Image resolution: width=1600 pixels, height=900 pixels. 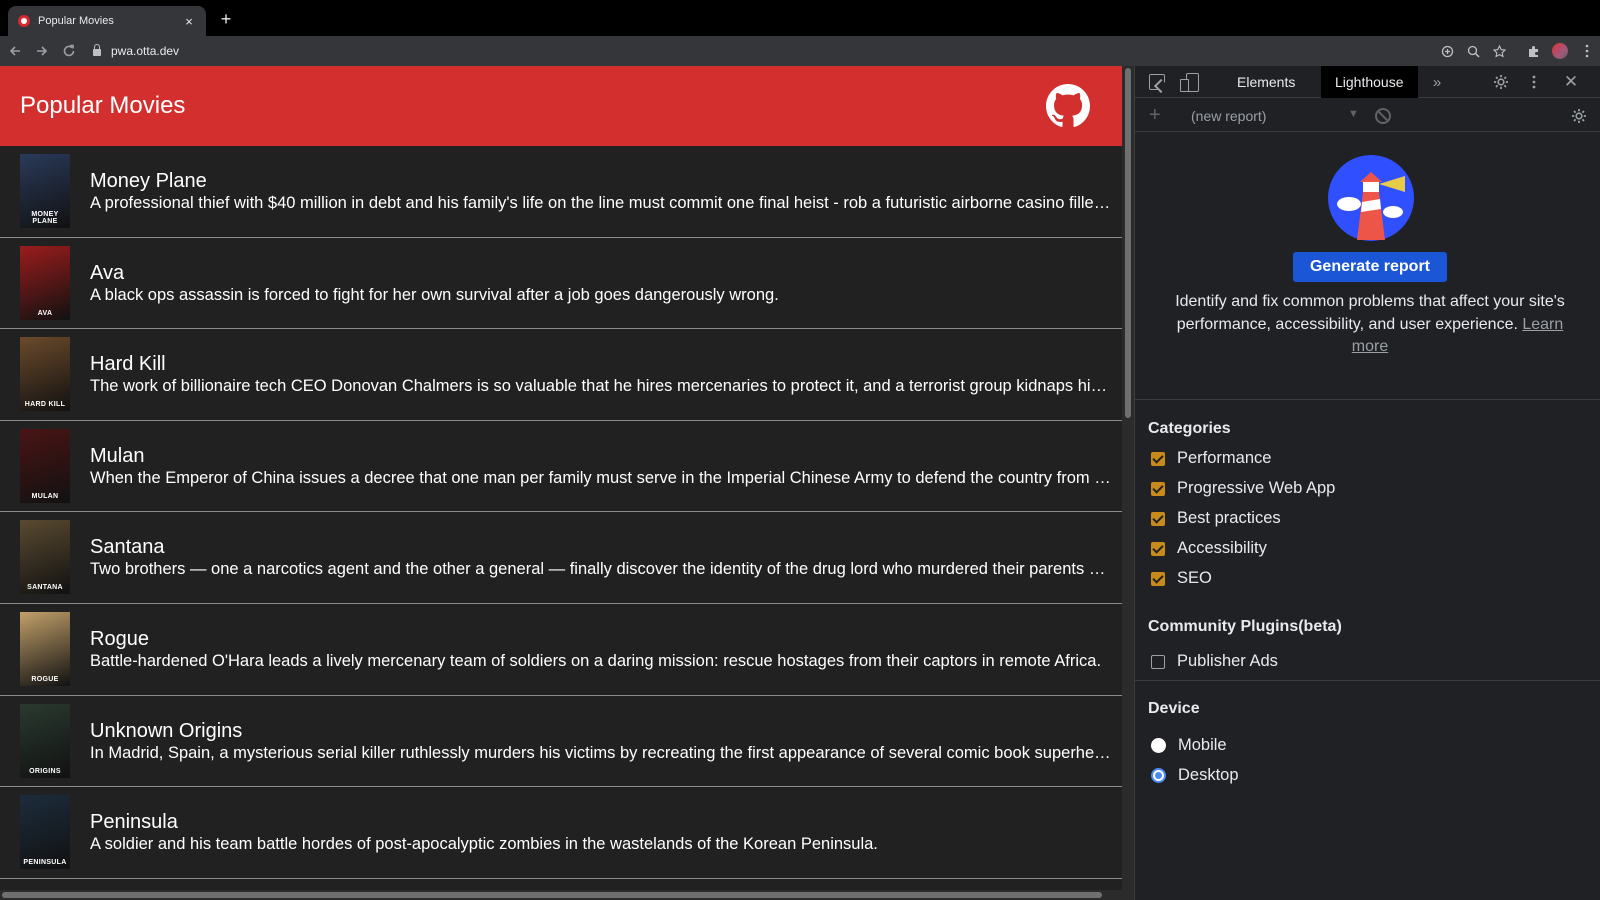 I want to click on devtools-menu-icon, so click(x=1534, y=82).